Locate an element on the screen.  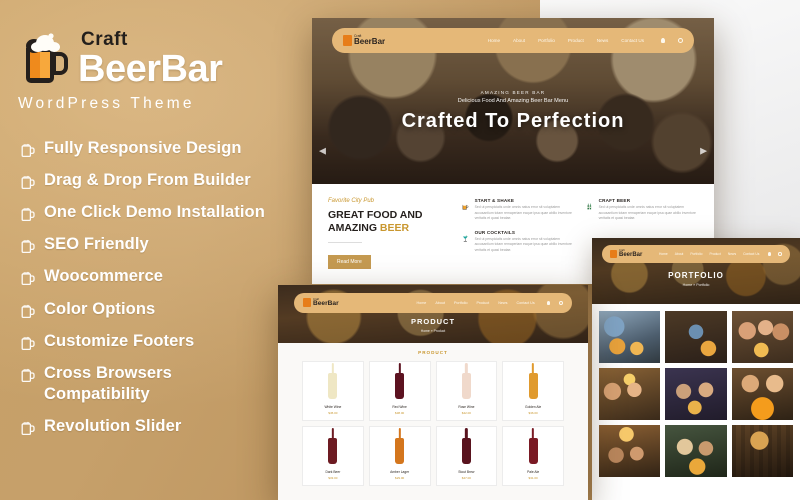
product-name: Amber Lager is located at coordinates (400, 472).